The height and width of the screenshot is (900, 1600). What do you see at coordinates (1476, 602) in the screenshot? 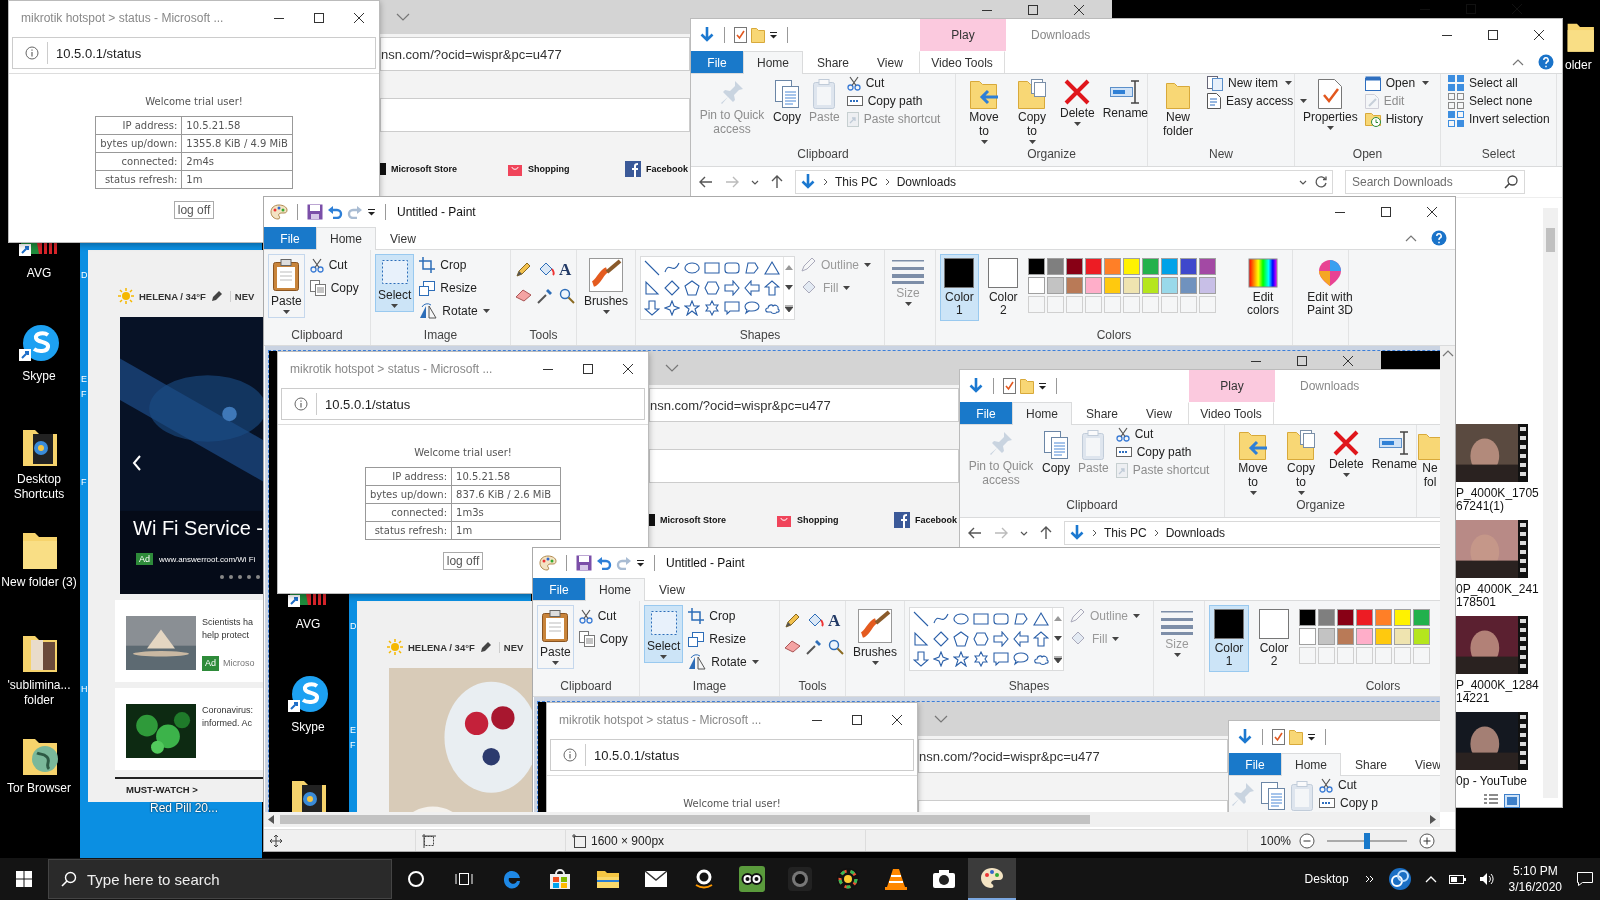
I see `file-name: 178501` at bounding box center [1476, 602].